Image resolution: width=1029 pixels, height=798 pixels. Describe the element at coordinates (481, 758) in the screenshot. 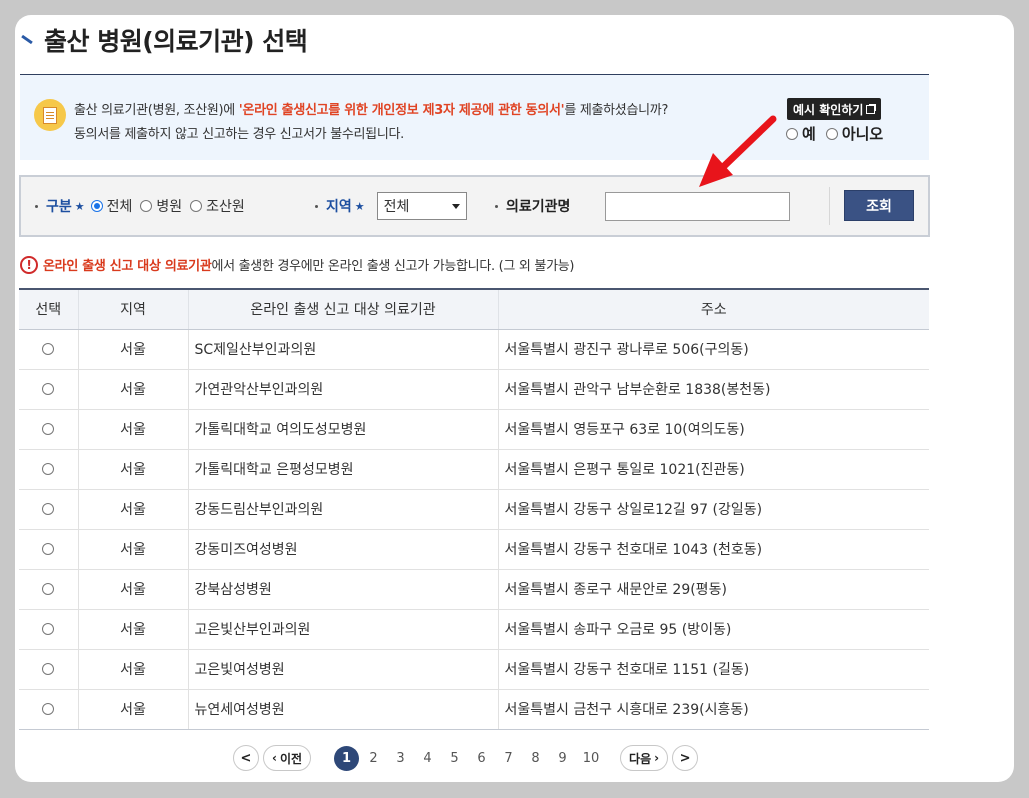

I see `page-6: 6` at that location.